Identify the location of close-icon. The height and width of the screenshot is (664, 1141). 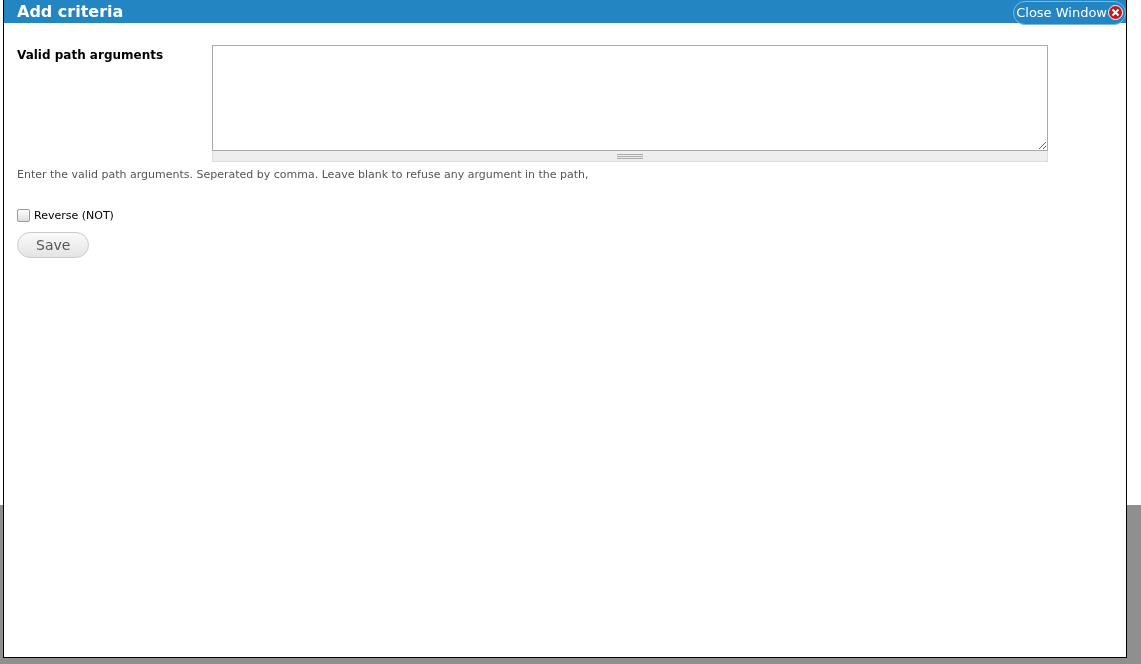
(1115, 12).